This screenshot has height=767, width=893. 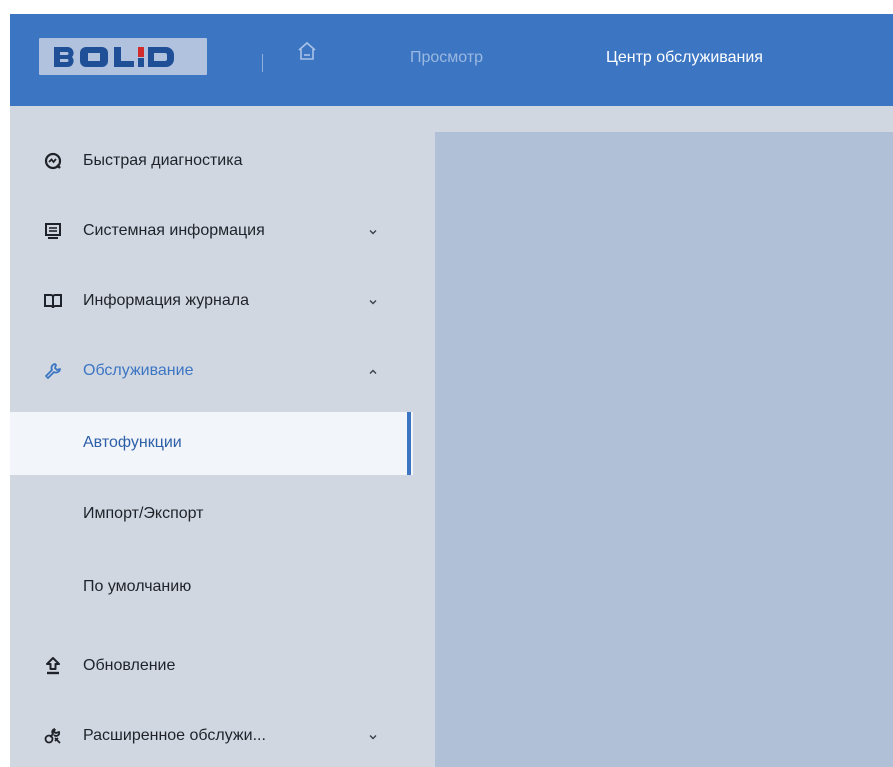 I want to click on sidebar-item-label: Обновление, so click(x=129, y=665).